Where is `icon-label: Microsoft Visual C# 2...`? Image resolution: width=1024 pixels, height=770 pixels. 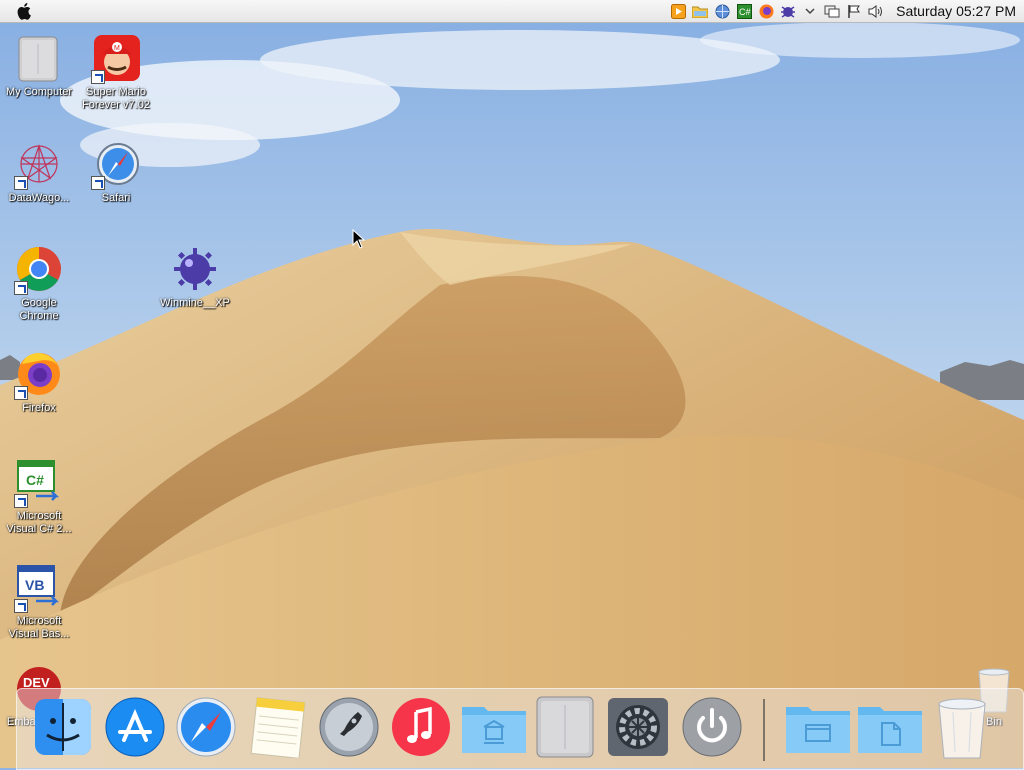
icon-label: Microsoft Visual C# 2... is located at coordinates (39, 522).